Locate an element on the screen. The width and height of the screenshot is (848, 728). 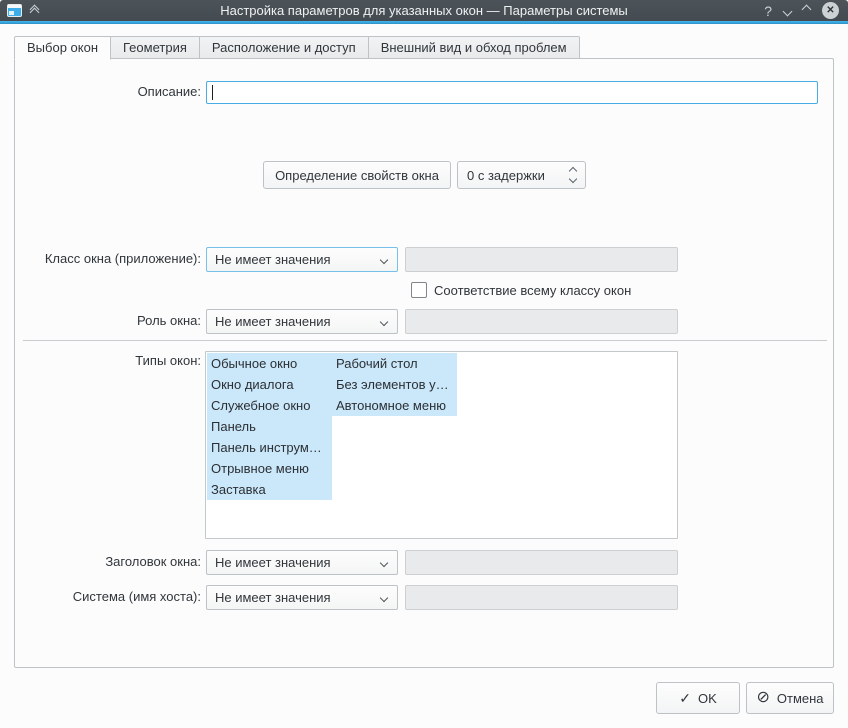
minimize-icon is located at coordinates (787, 11).